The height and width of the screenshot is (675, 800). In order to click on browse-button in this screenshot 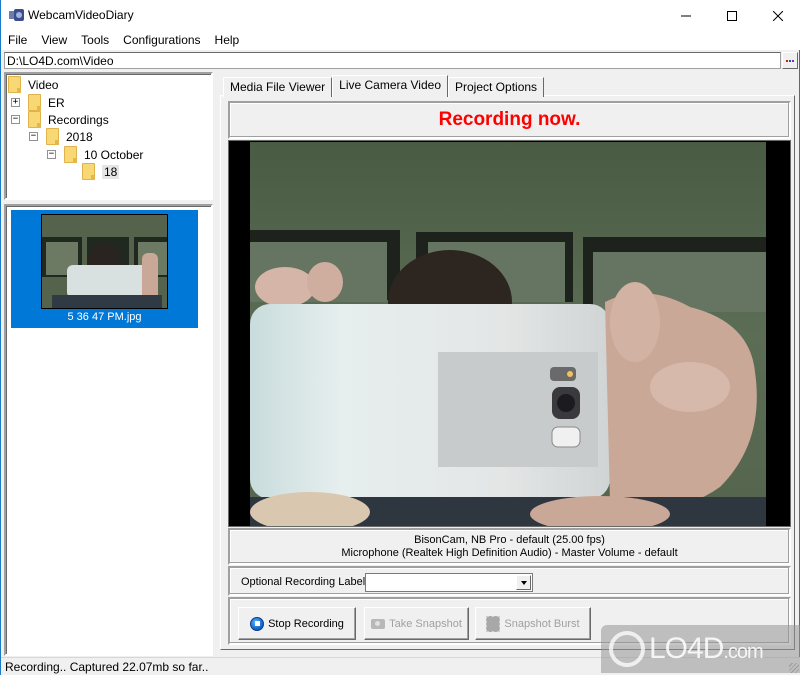, I will do `click(790, 60)`.